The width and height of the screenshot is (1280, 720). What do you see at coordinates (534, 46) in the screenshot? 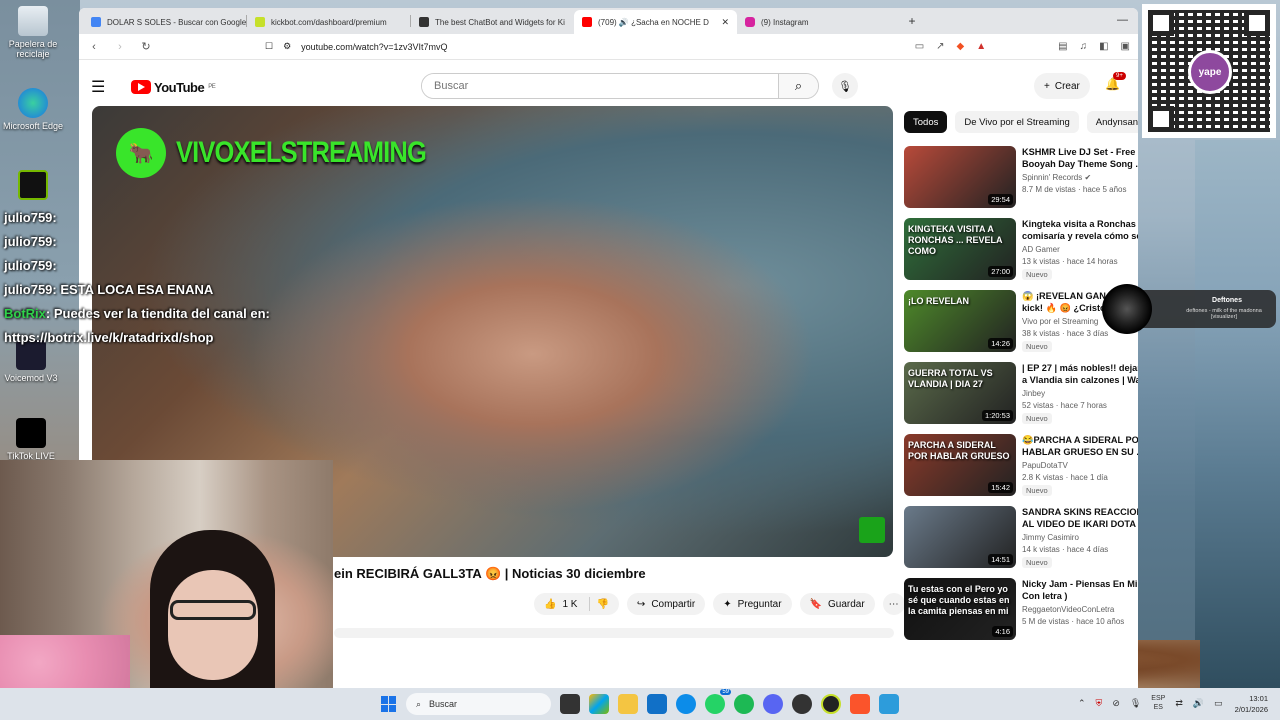
I see `address-bar: ☐ ⚙ youtube.com/watch?v=1zv3VIt7mvQ` at bounding box center [534, 46].